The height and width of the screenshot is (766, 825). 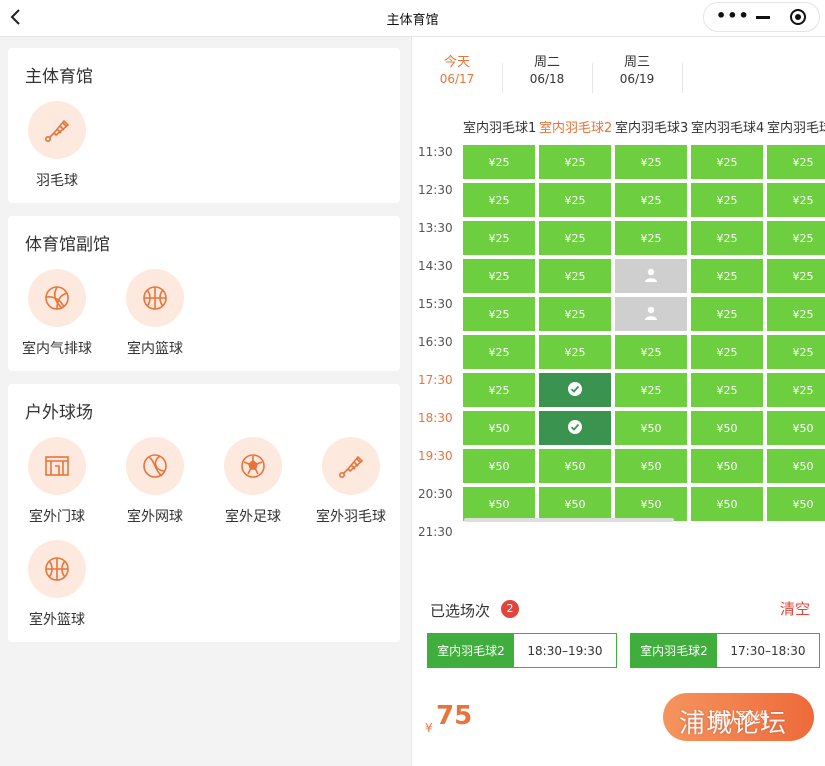 What do you see at coordinates (57, 620) in the screenshot?
I see `sport-label: 室外篮球` at bounding box center [57, 620].